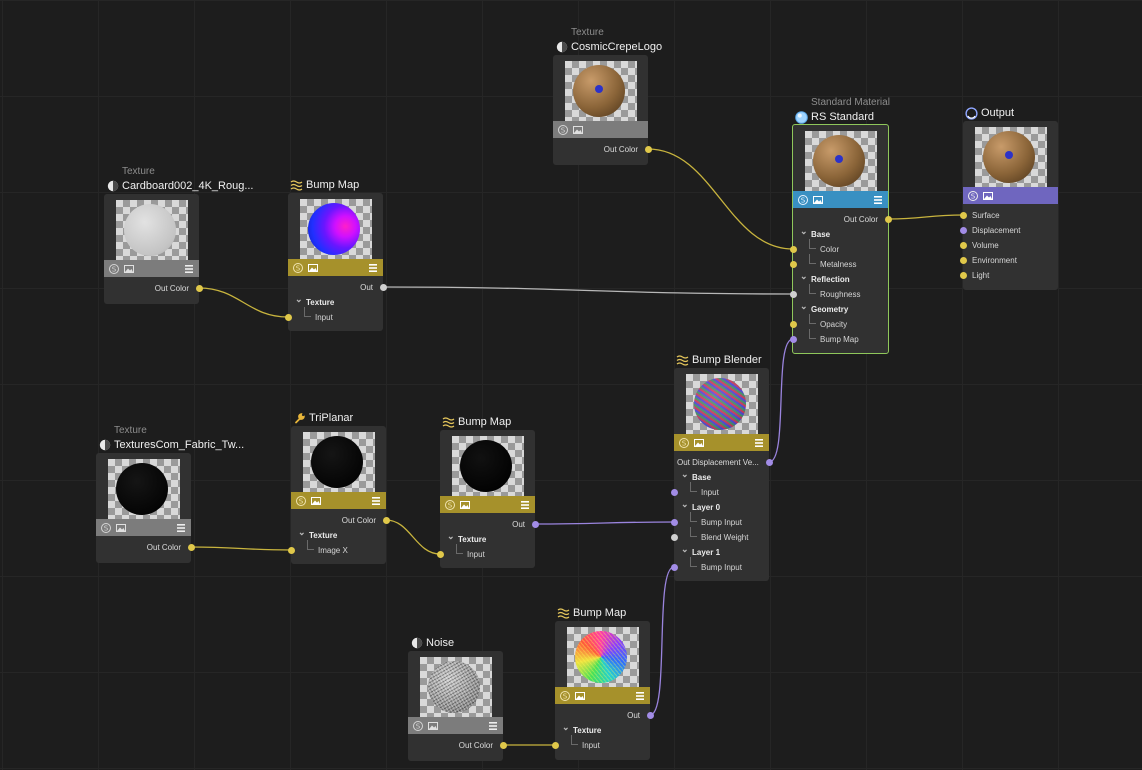 The image size is (1142, 770). What do you see at coordinates (432, 643) in the screenshot?
I see `node-title: Noise` at bounding box center [432, 643].